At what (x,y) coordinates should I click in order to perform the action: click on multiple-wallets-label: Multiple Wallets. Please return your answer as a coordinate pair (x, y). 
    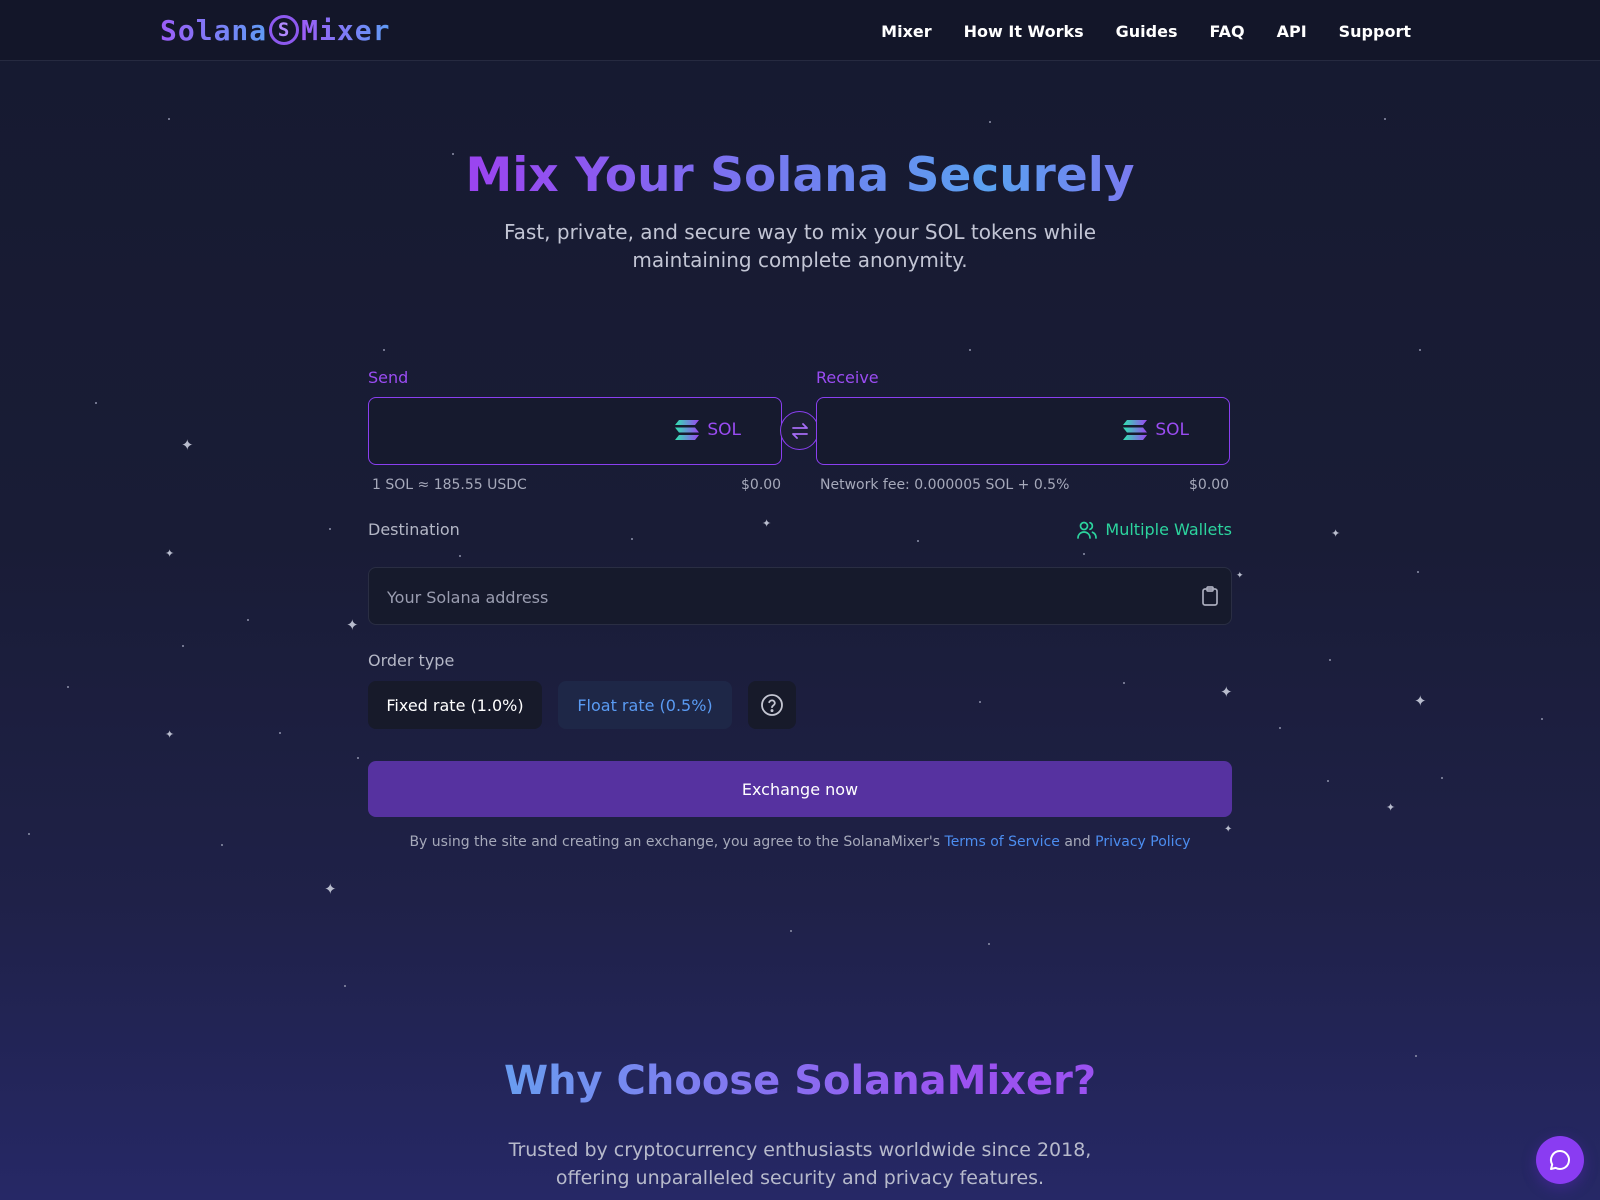
    Looking at the image, I should click on (1168, 529).